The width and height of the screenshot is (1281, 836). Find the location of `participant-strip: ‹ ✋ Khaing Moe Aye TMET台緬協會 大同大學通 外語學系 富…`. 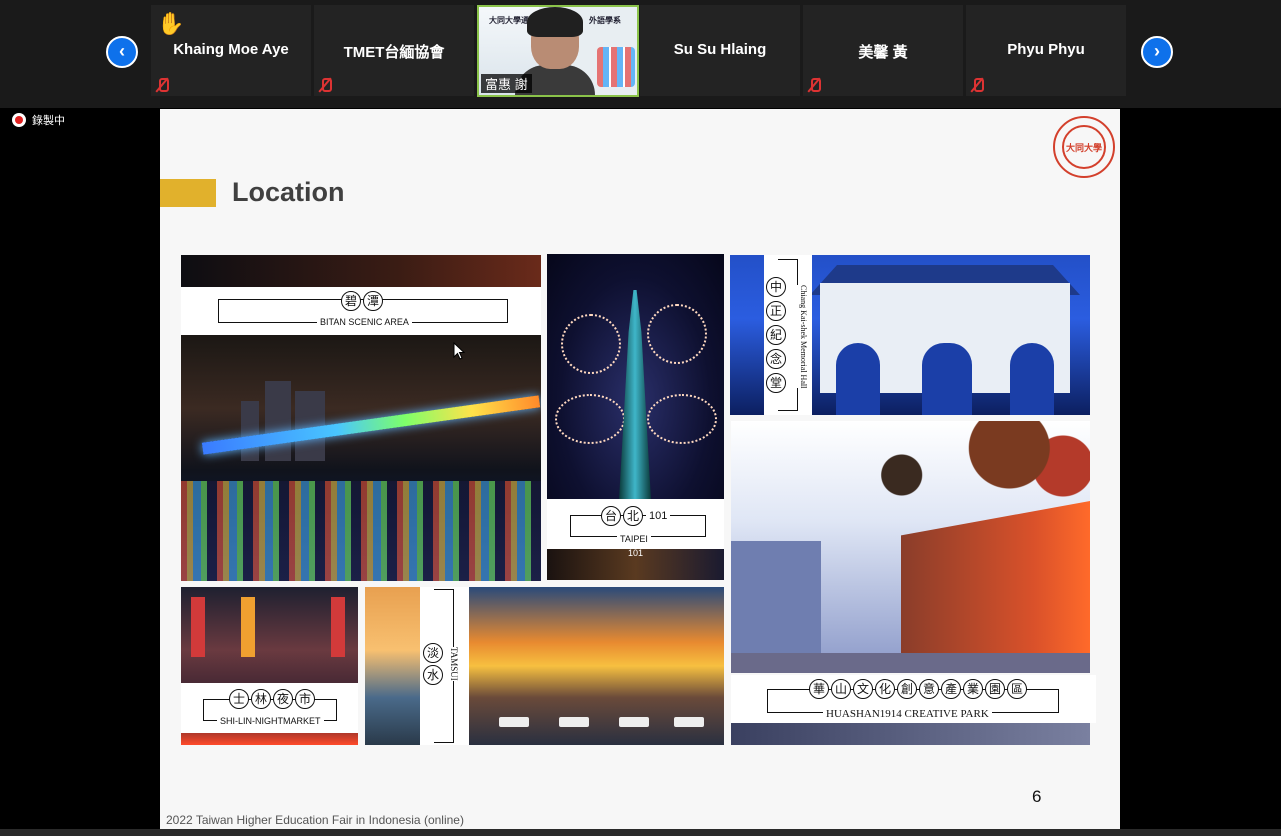

participant-strip: ‹ ✋ Khaing Moe Aye TMET台緬協會 大同大學通 外語學系 富… is located at coordinates (640, 54).